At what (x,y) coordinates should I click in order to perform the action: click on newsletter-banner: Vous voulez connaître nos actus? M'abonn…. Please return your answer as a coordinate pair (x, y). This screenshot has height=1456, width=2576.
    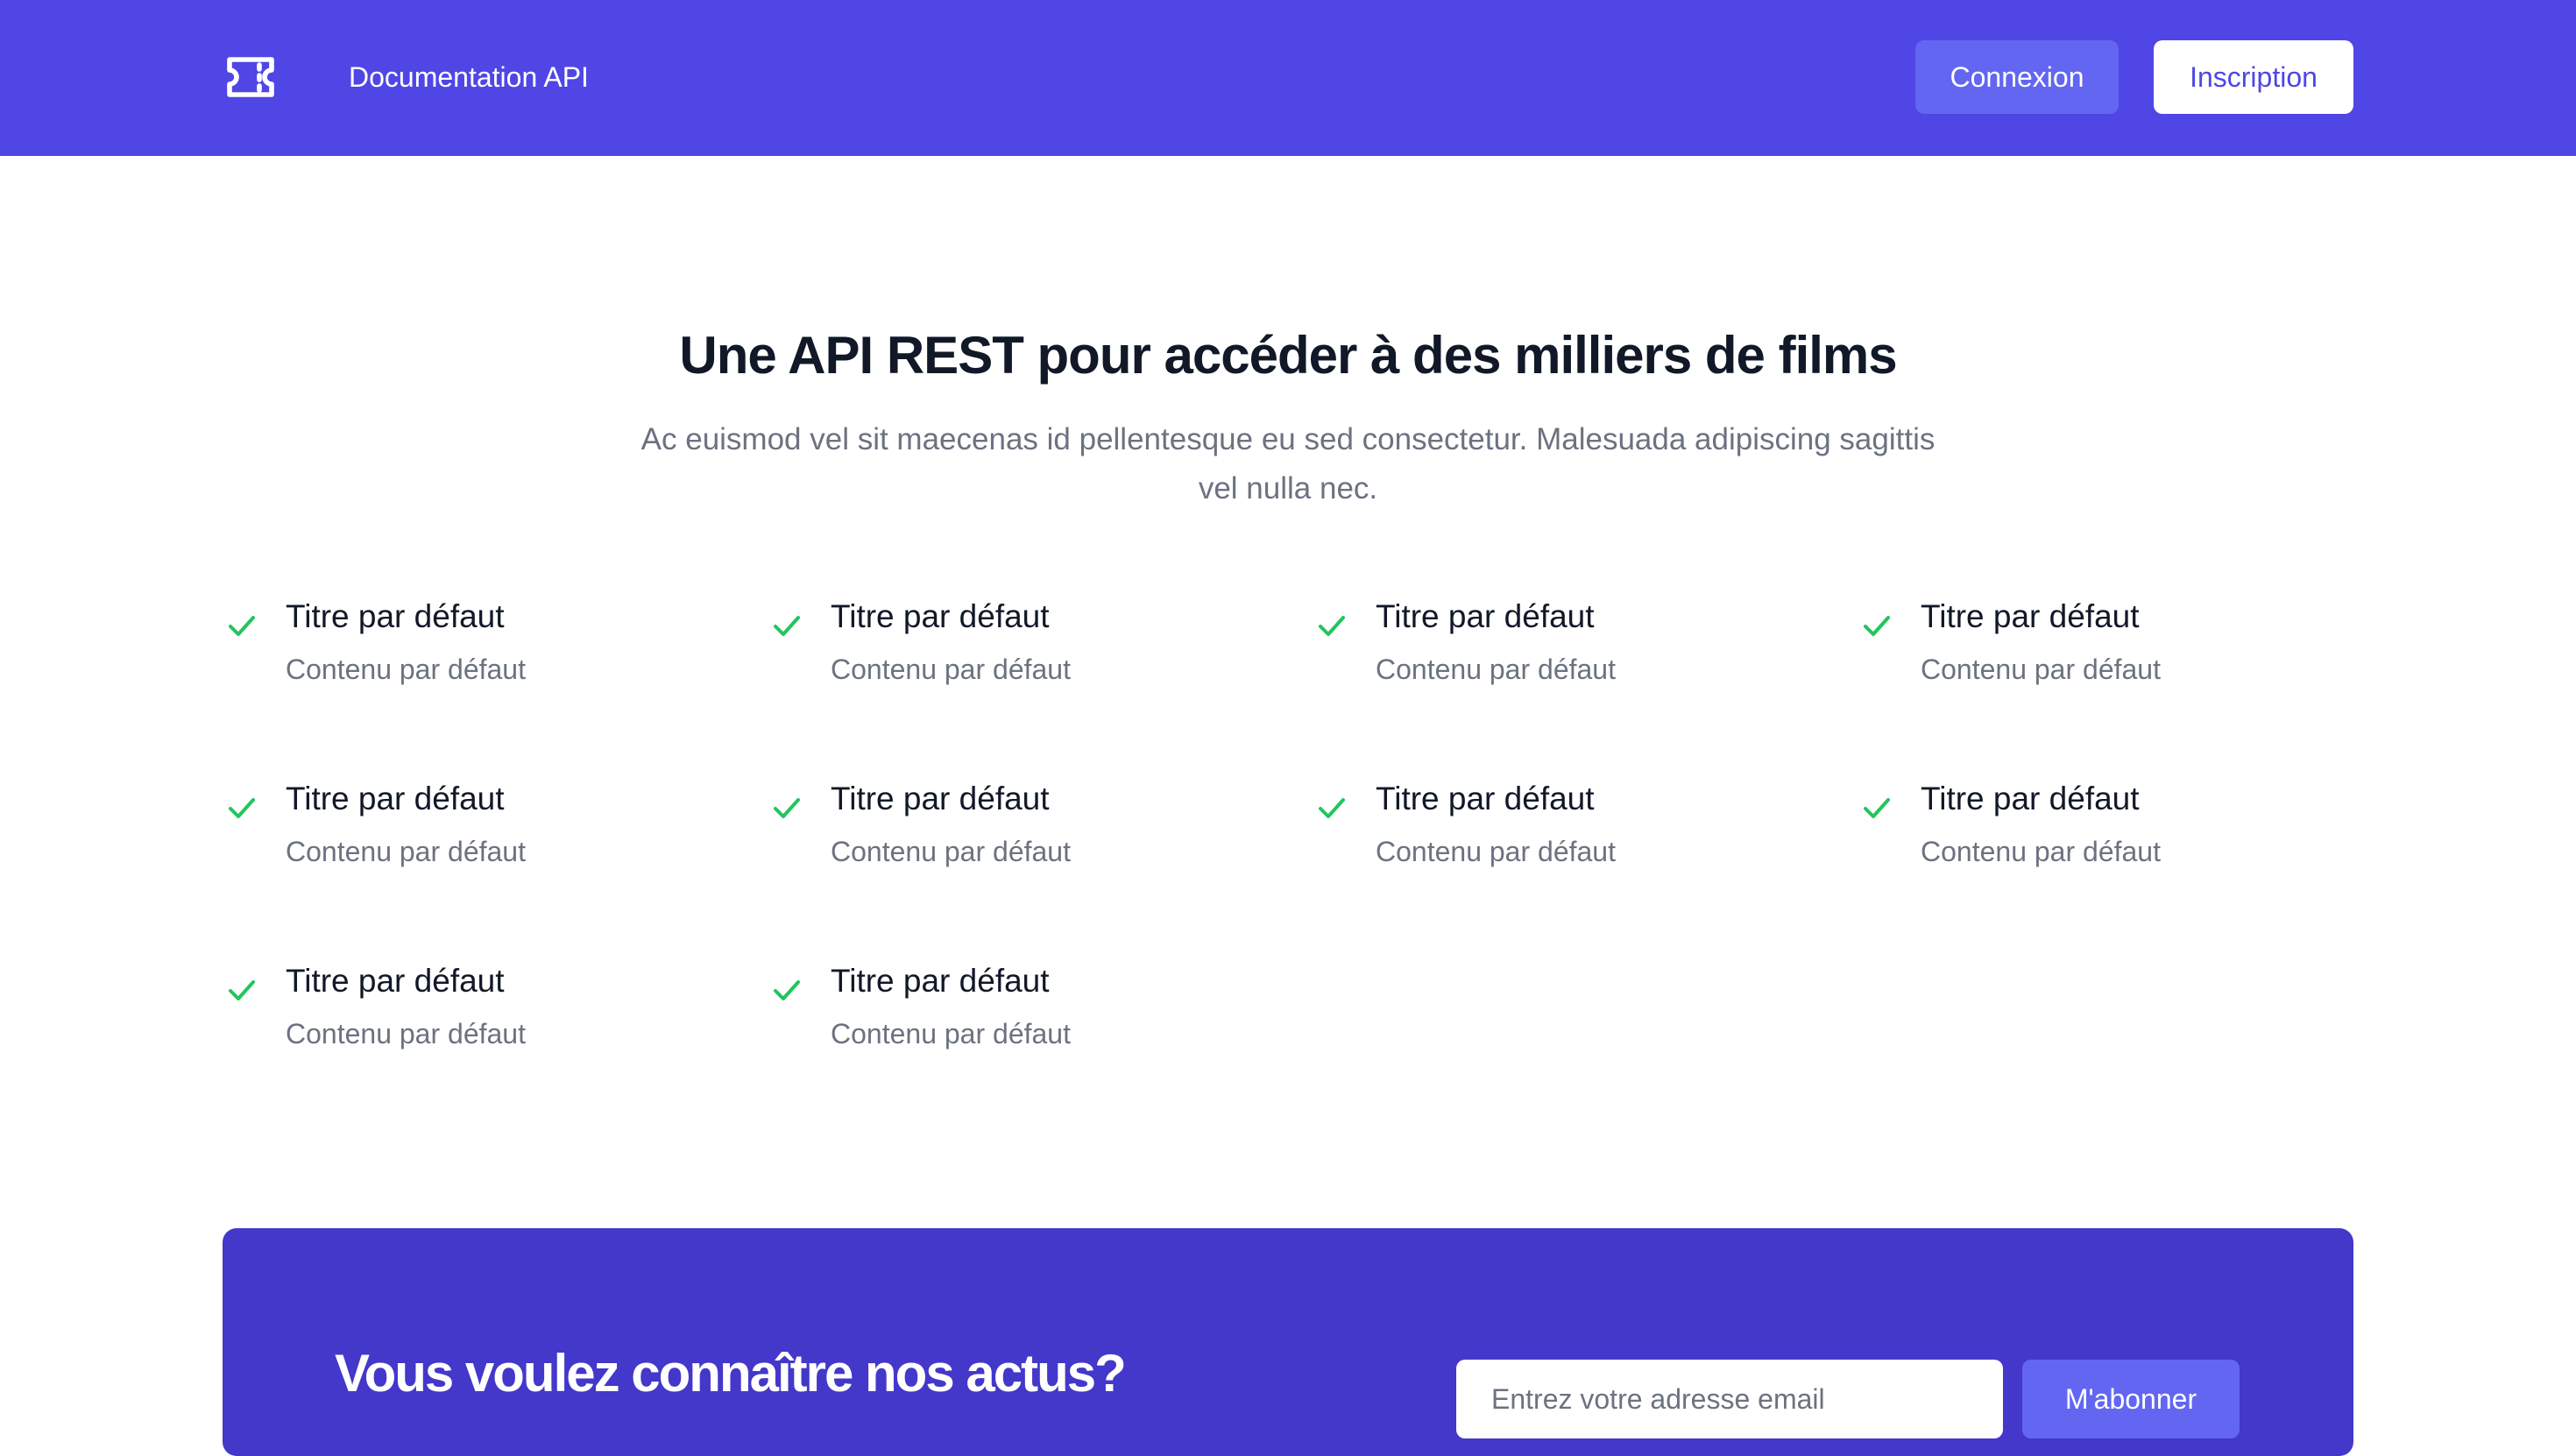
    Looking at the image, I should click on (1288, 1342).